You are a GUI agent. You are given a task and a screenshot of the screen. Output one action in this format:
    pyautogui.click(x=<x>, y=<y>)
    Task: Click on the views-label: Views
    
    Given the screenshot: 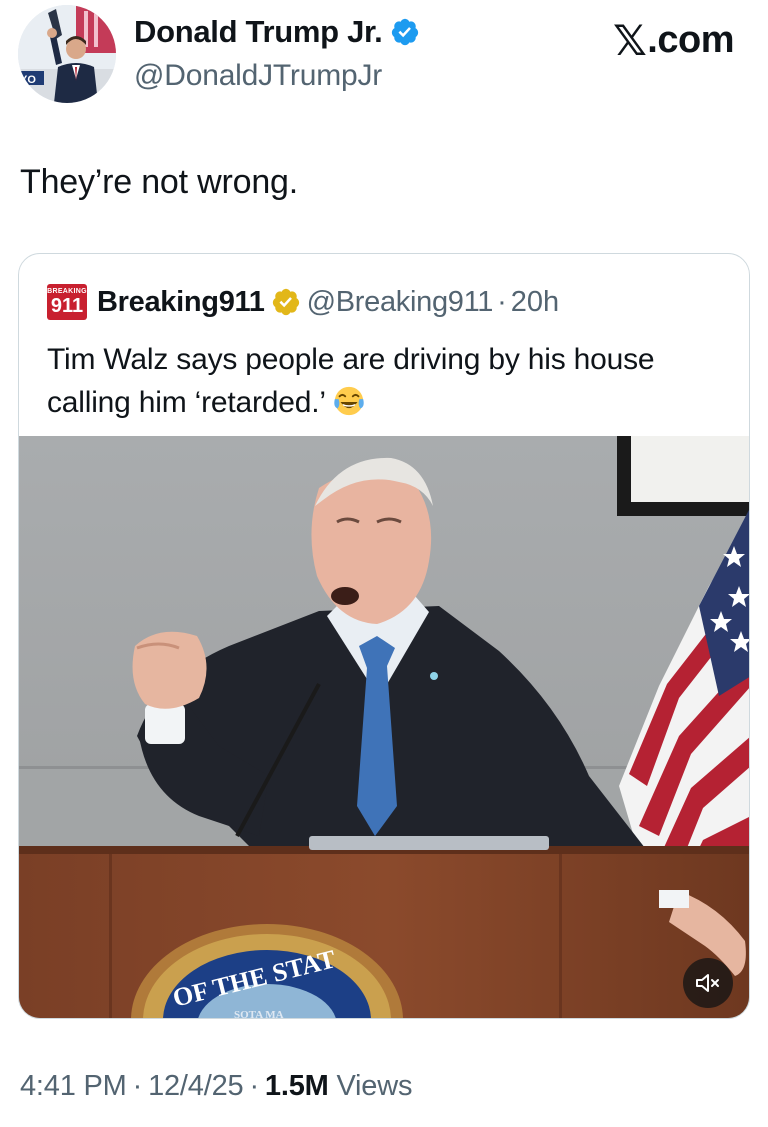 What is the action you would take?
    pyautogui.click(x=374, y=1086)
    